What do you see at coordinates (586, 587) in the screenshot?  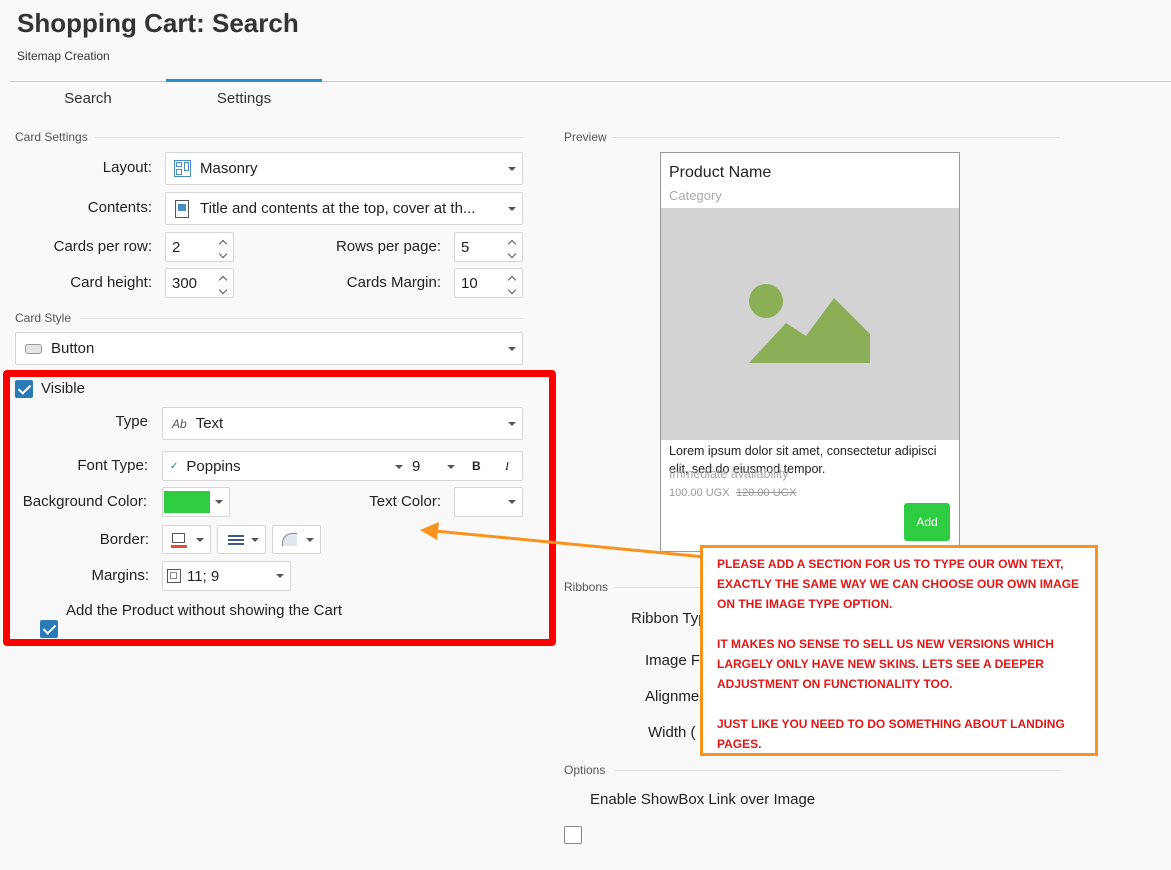 I see `section-ribbons: Ribbons` at bounding box center [586, 587].